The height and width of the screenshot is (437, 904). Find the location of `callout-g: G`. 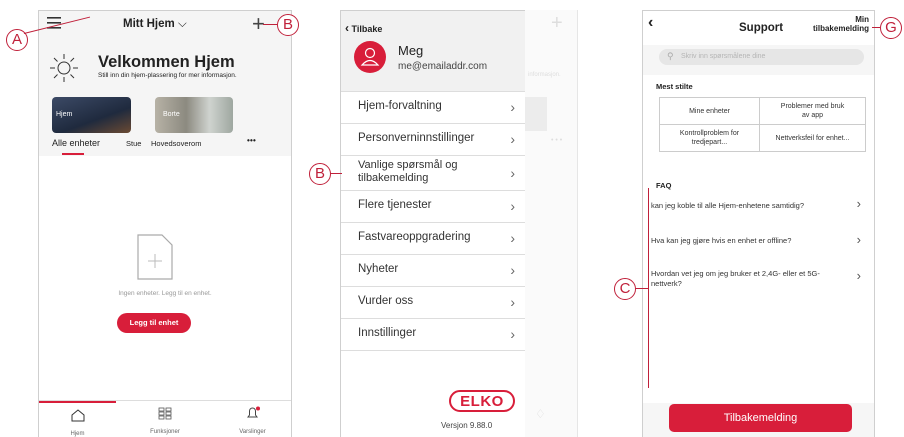

callout-g: G is located at coordinates (891, 28).